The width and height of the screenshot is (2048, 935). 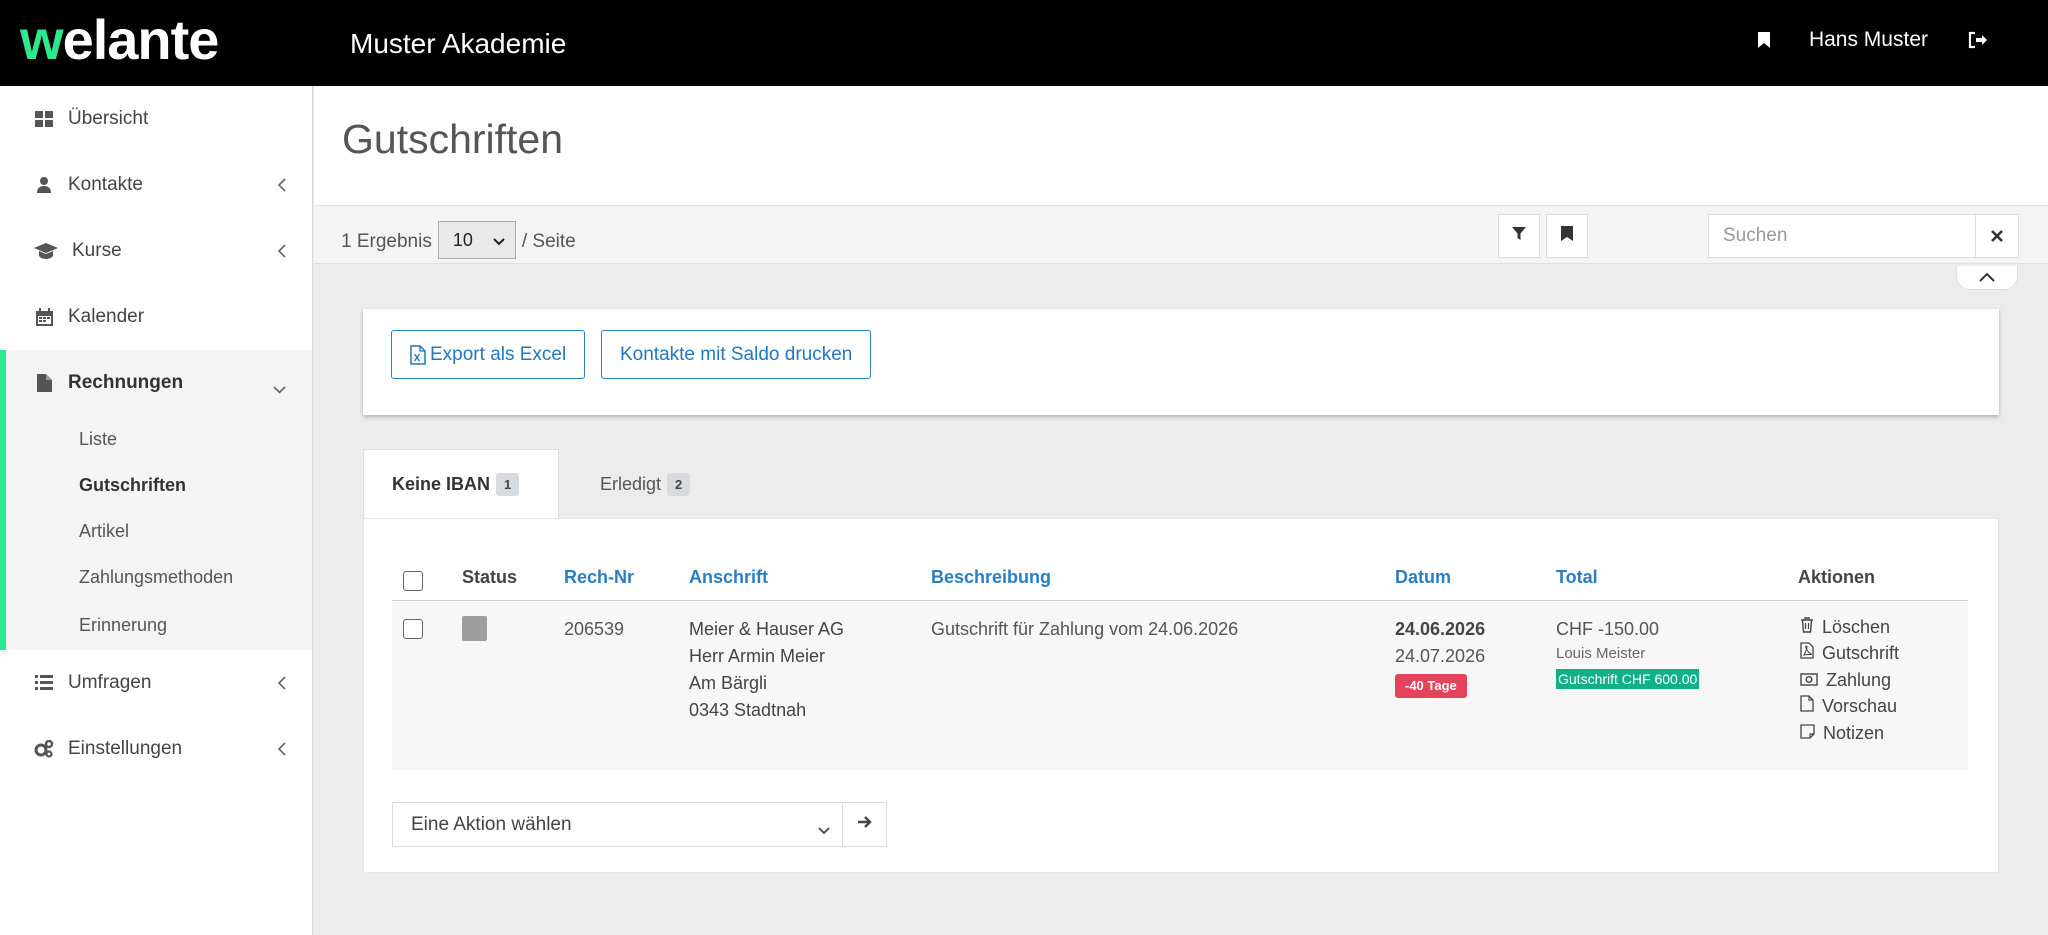 I want to click on tab-count-badge: 2, so click(x=679, y=484).